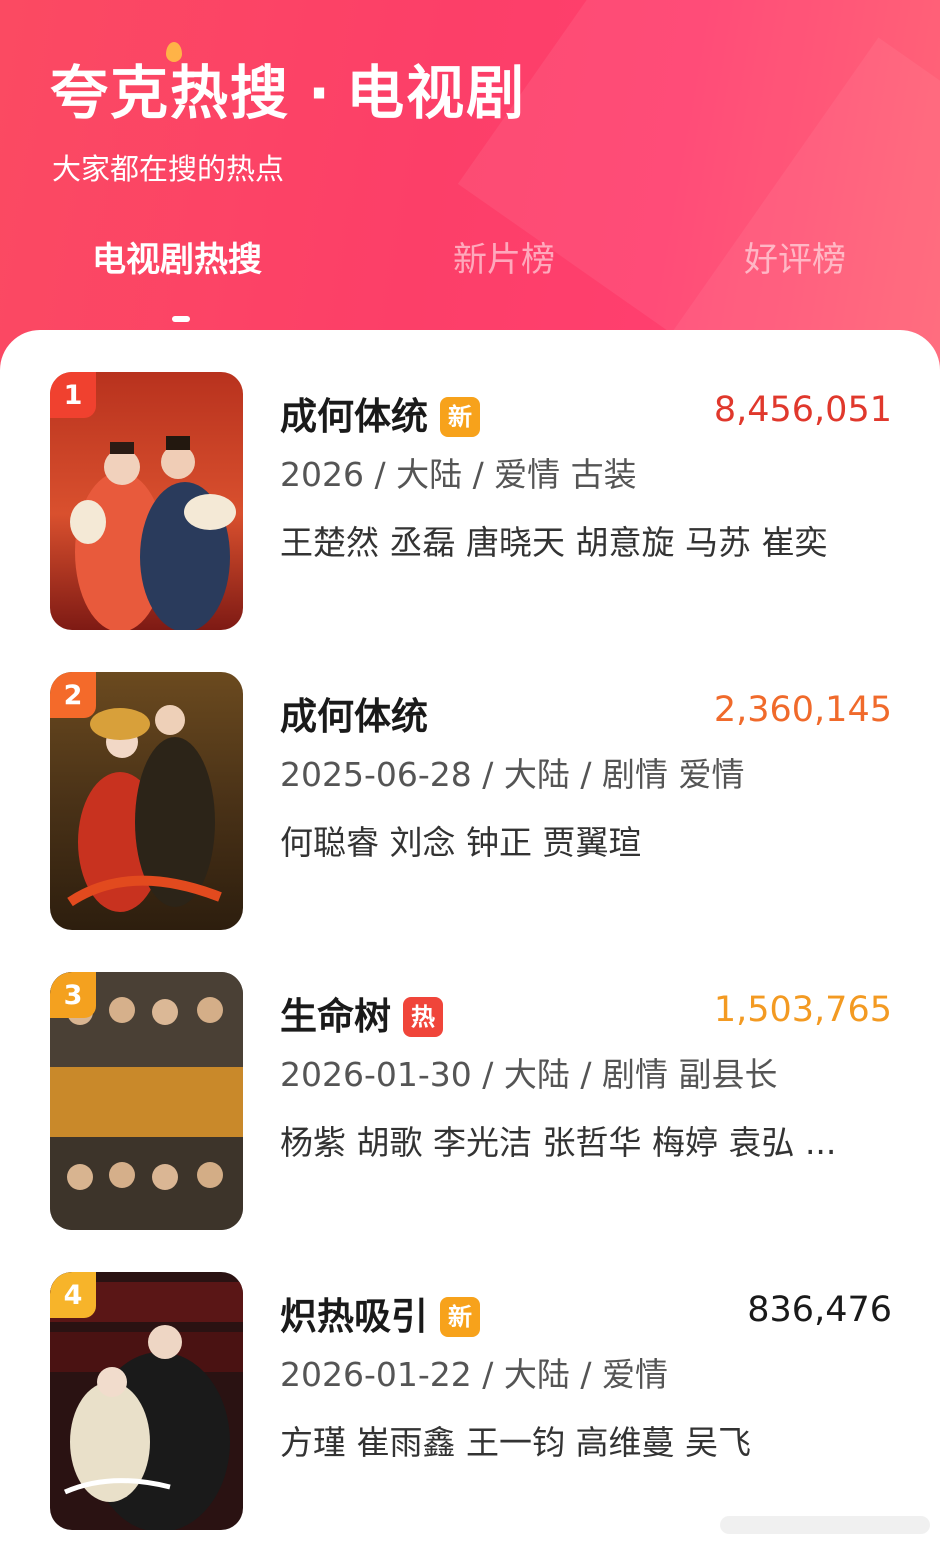 The image size is (940, 1545). What do you see at coordinates (73, 995) in the screenshot?
I see `rank-badge: 3` at bounding box center [73, 995].